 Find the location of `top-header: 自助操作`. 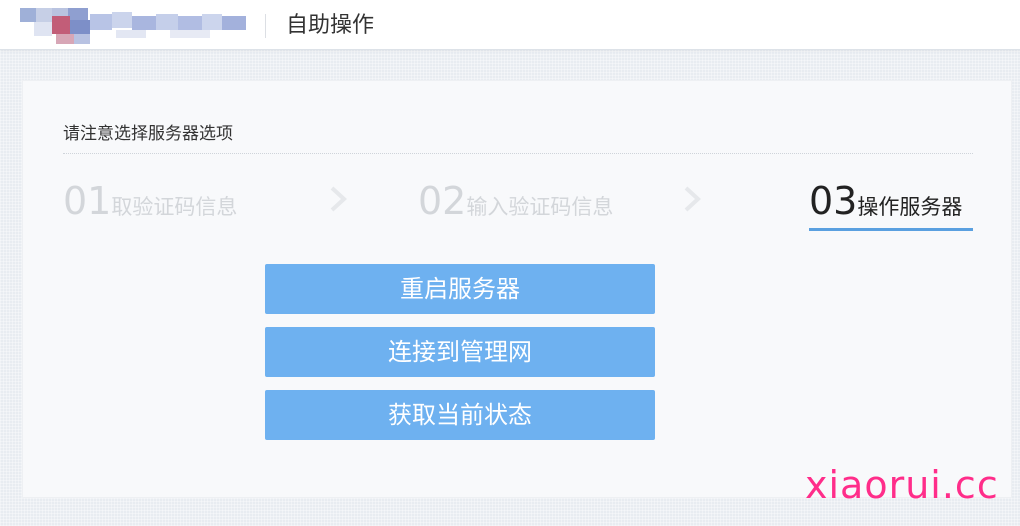

top-header: 自助操作 is located at coordinates (510, 25).